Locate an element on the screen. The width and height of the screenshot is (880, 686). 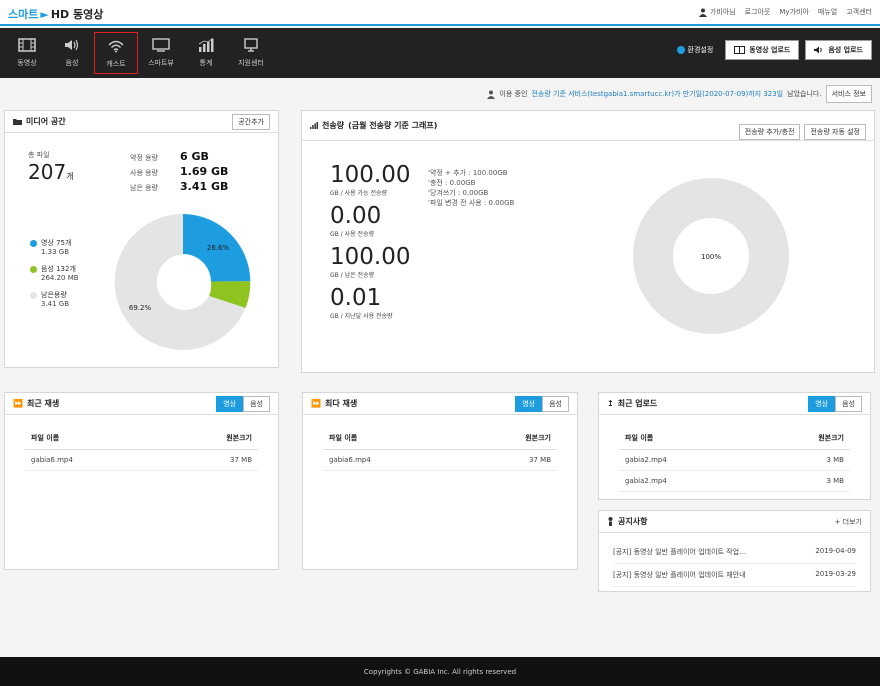
contract-capacity-label: 약정 용량 is located at coordinates (144, 158).